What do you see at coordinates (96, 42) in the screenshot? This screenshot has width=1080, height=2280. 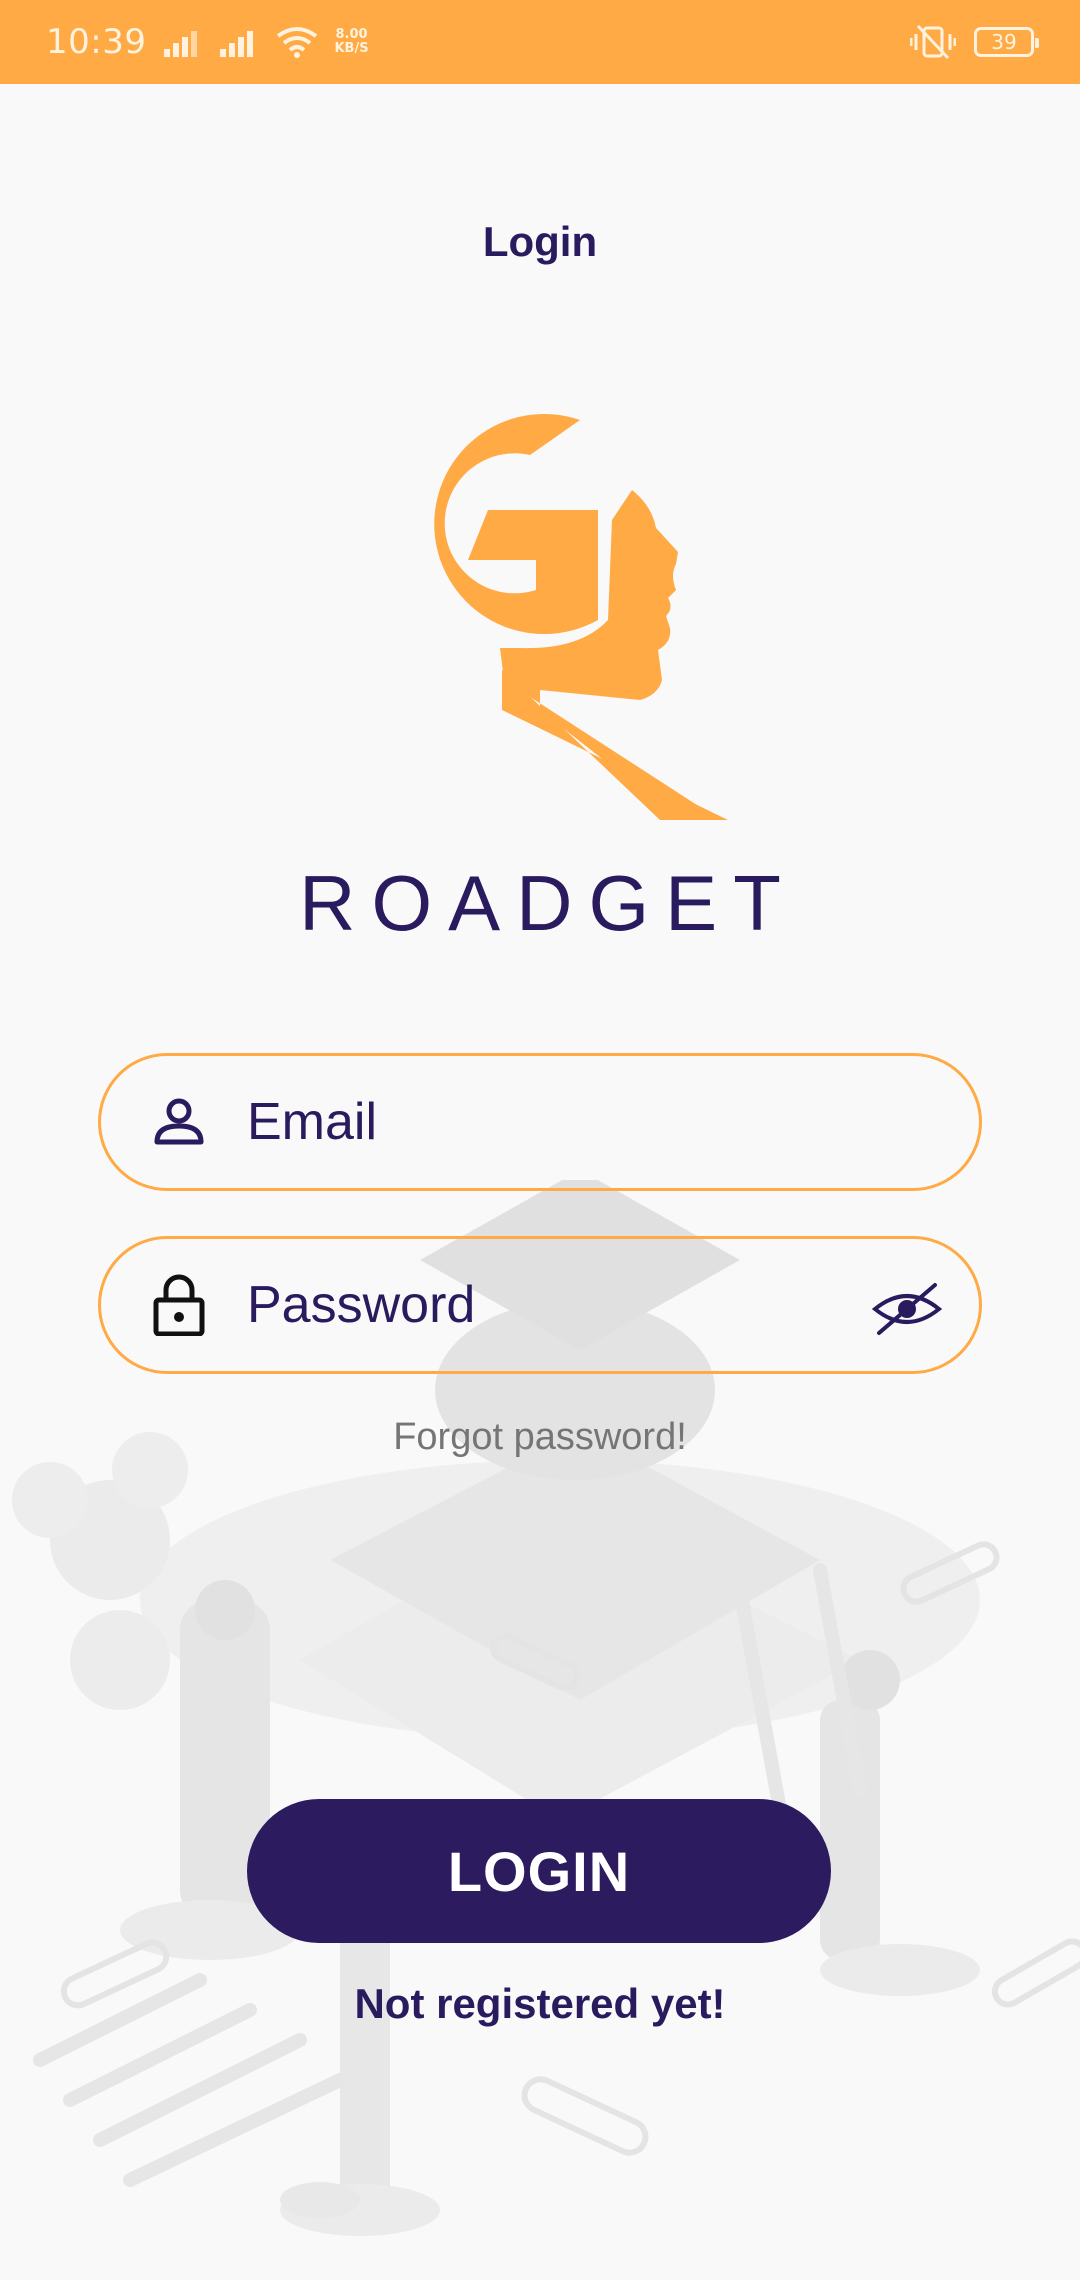 I see `status-time: 10:39` at bounding box center [96, 42].